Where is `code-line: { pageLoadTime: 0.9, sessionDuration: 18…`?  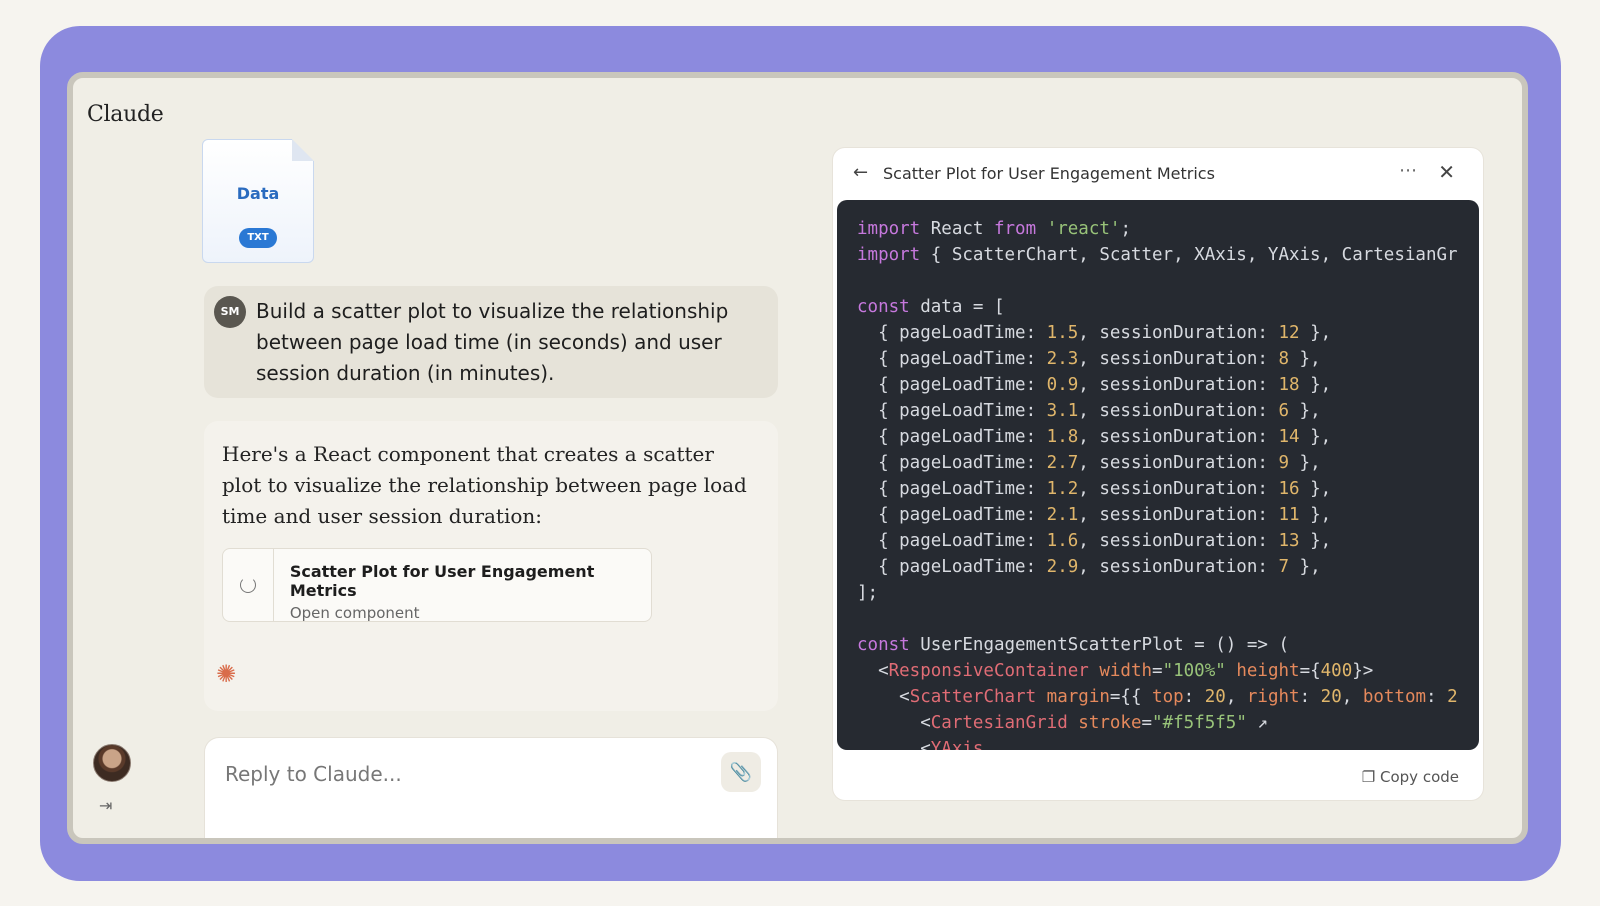
code-line: { pageLoadTime: 0.9, sessionDuration: 18… is located at coordinates (1094, 385).